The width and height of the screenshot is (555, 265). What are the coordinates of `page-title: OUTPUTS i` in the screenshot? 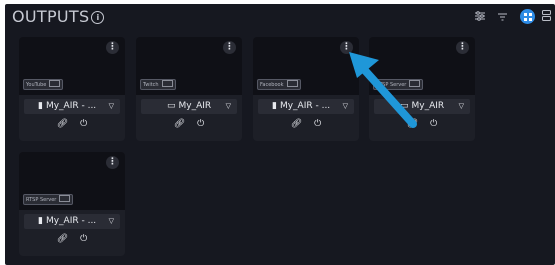 It's located at (58, 16).